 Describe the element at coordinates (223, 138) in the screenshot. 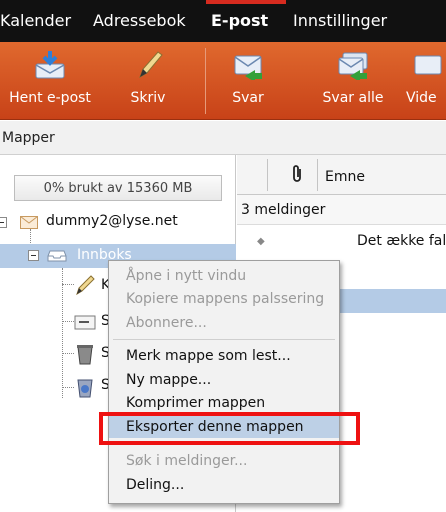

I see `folders-header: Mapper` at that location.